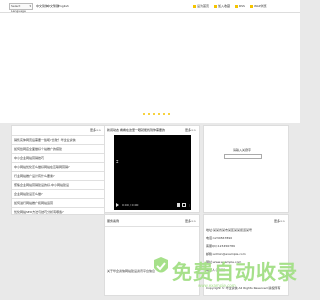  What do you see at coordinates (58, 148) in the screenshot?
I see `list-item: 如何给网店全面做好个站推广的搭建` at bounding box center [58, 148].